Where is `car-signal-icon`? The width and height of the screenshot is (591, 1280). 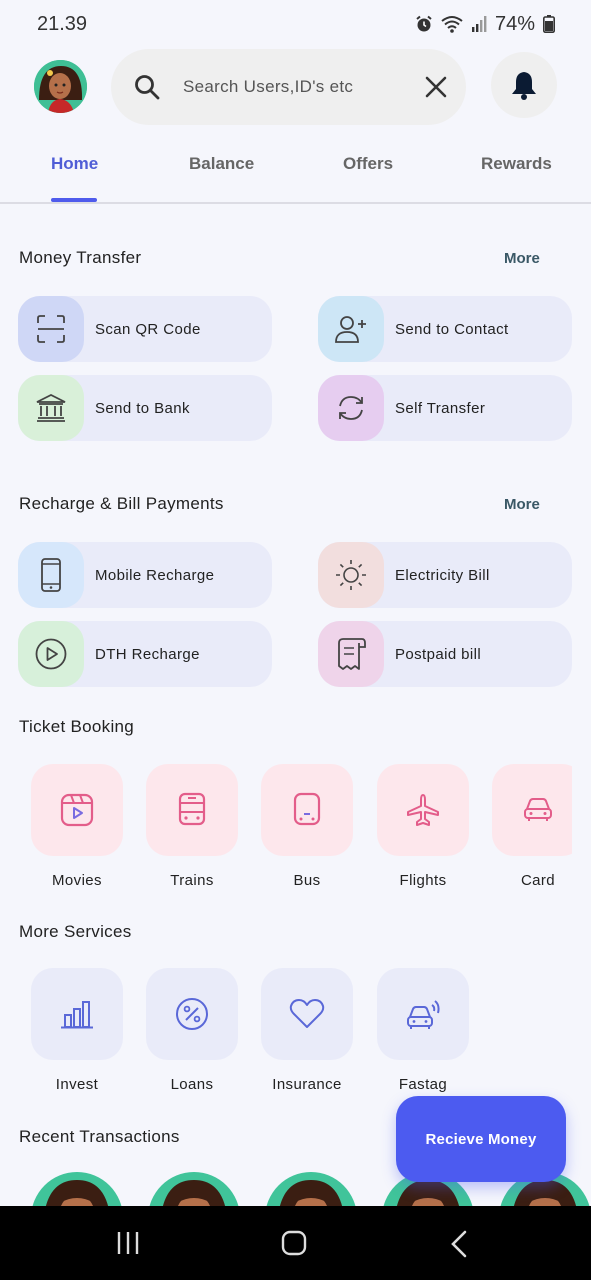
car-signal-icon is located at coordinates (423, 1014).